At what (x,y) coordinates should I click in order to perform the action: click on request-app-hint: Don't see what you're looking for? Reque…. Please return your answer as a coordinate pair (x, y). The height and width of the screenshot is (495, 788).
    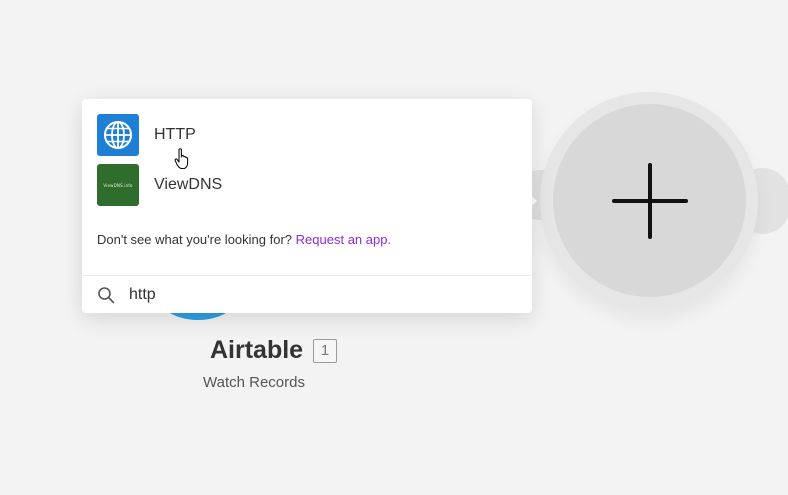
    Looking at the image, I should click on (244, 239).